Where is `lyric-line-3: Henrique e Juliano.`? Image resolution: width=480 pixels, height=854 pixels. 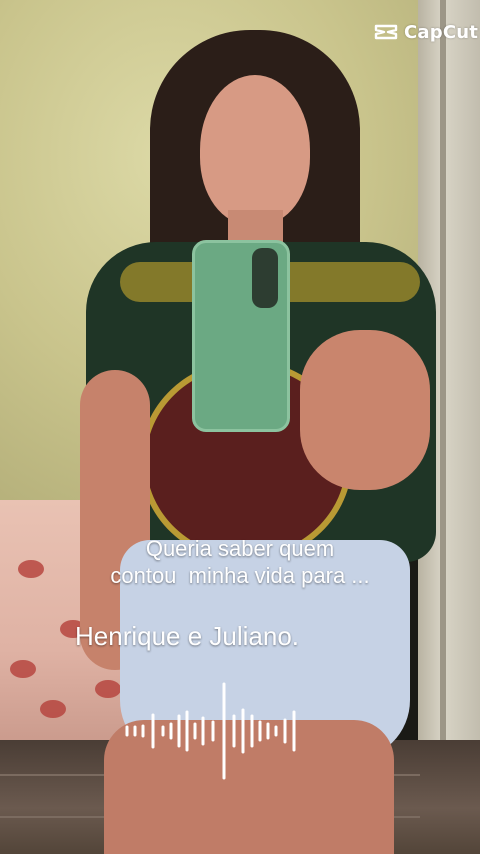 lyric-line-3: Henrique e Juliano. is located at coordinates (187, 636).